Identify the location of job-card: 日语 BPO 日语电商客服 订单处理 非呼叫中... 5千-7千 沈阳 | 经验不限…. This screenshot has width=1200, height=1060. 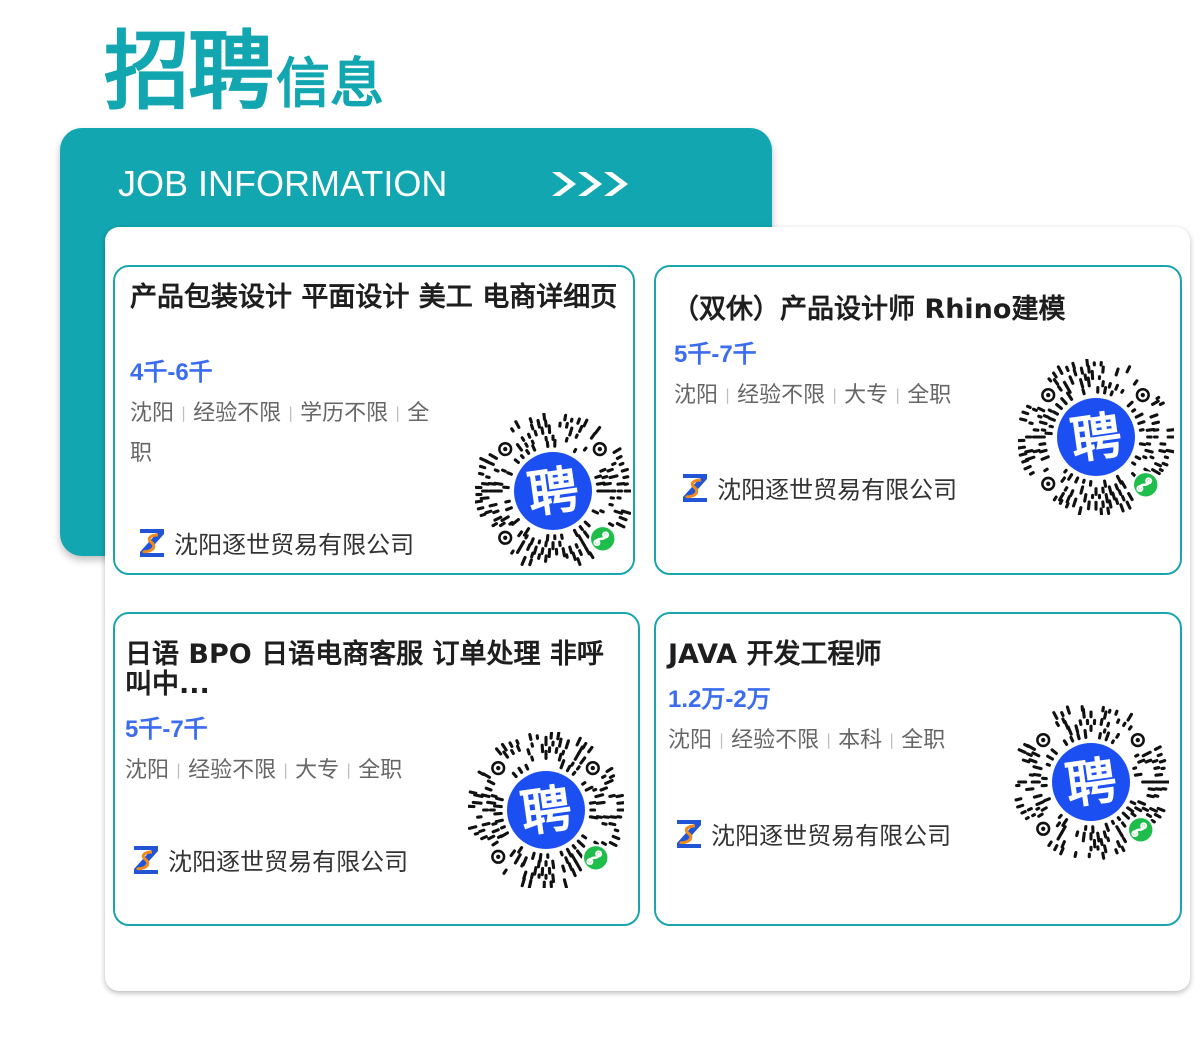
(376, 769).